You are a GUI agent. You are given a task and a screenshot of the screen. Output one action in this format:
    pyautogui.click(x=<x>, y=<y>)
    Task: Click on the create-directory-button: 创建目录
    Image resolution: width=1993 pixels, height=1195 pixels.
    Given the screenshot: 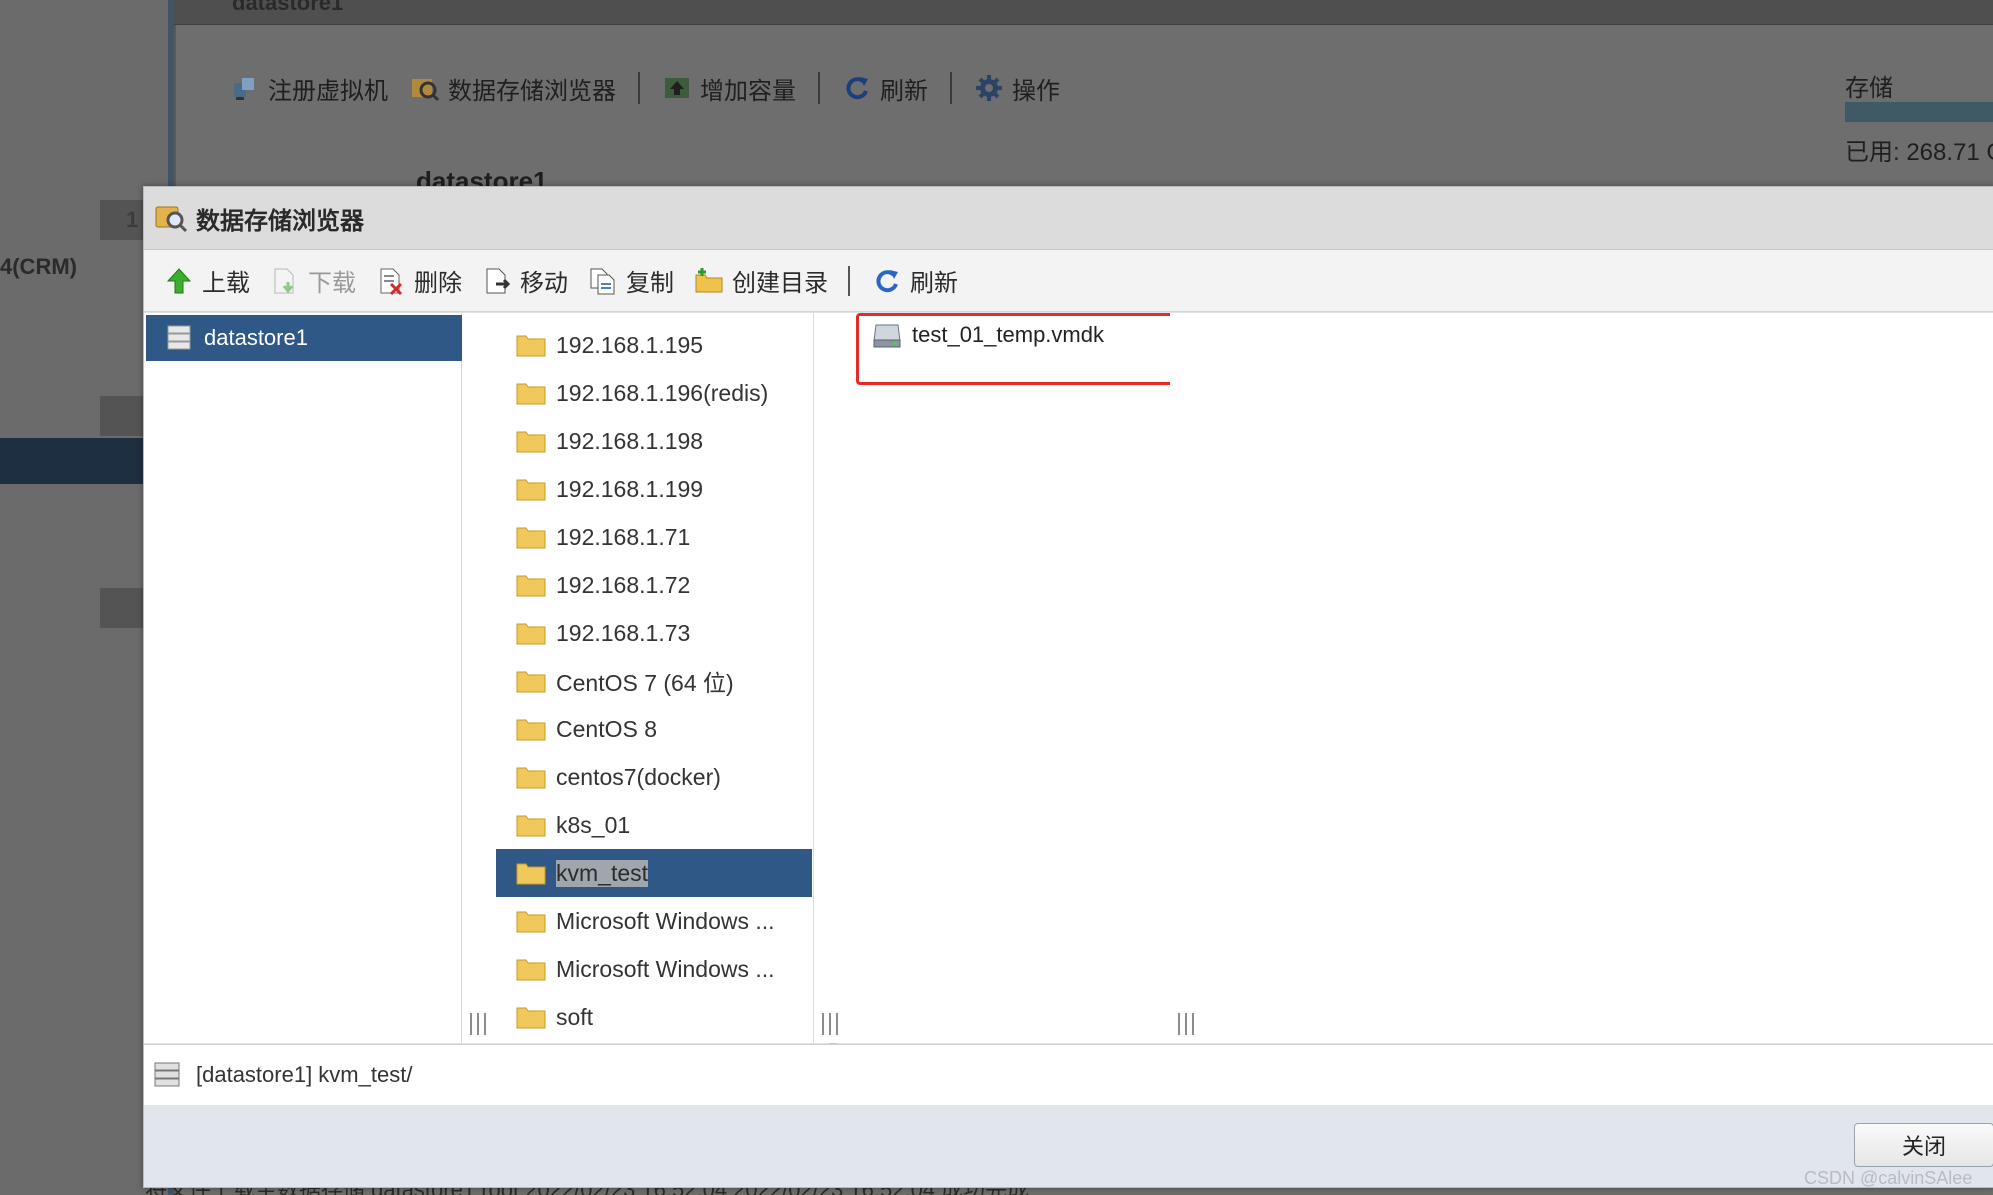 What is the action you would take?
    pyautogui.click(x=761, y=280)
    